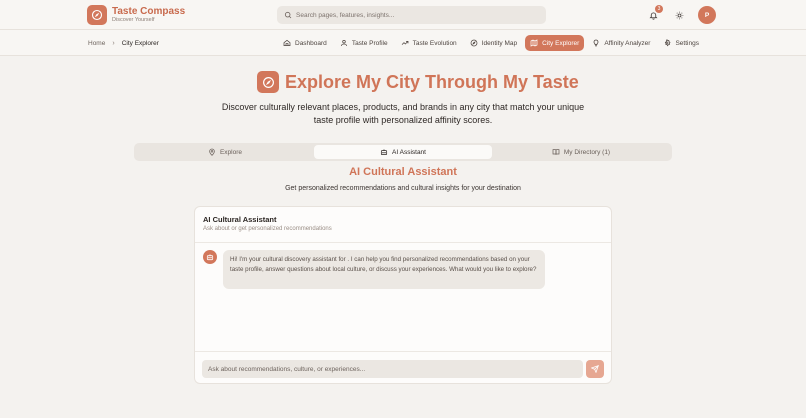  What do you see at coordinates (416, 15) in the screenshot?
I see `search-input` at bounding box center [416, 15].